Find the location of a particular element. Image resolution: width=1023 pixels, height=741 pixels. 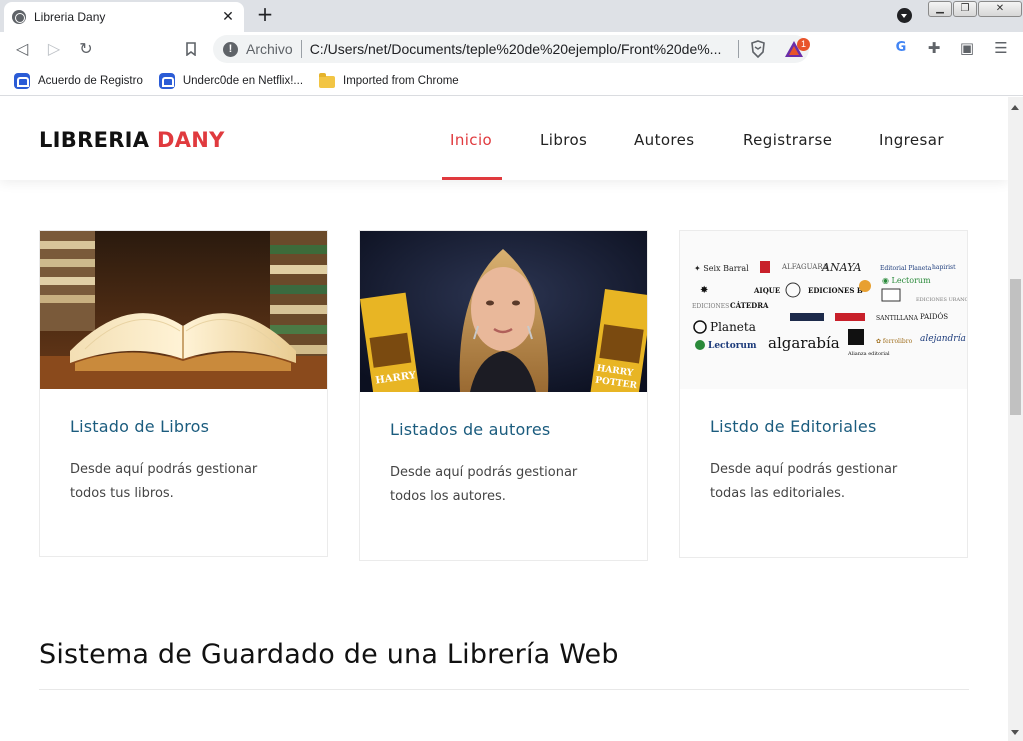

nav-inicio: Inicio is located at coordinates (471, 140).